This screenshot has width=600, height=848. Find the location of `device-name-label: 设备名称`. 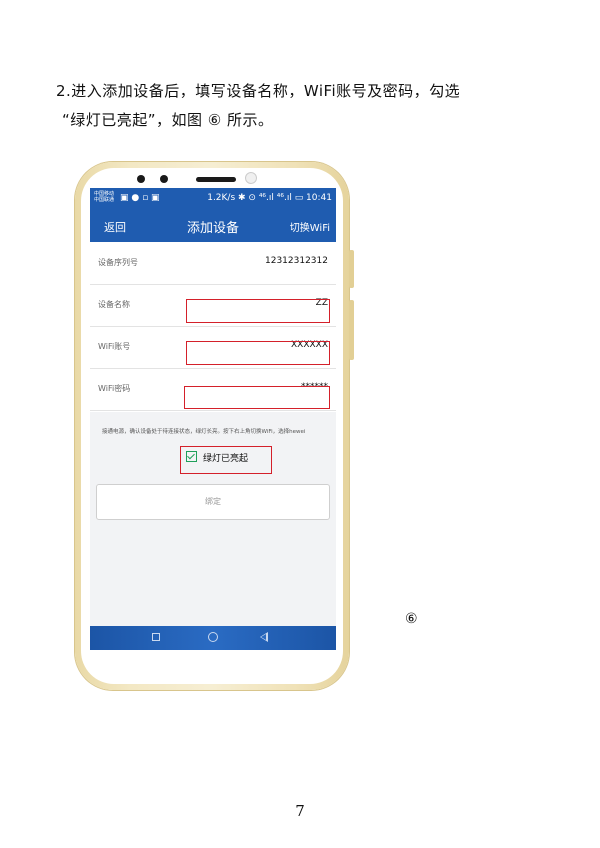

device-name-label: 设备名称 is located at coordinates (114, 304).